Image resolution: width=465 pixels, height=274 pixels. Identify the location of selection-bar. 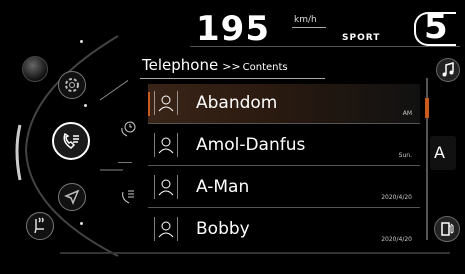
(149, 104).